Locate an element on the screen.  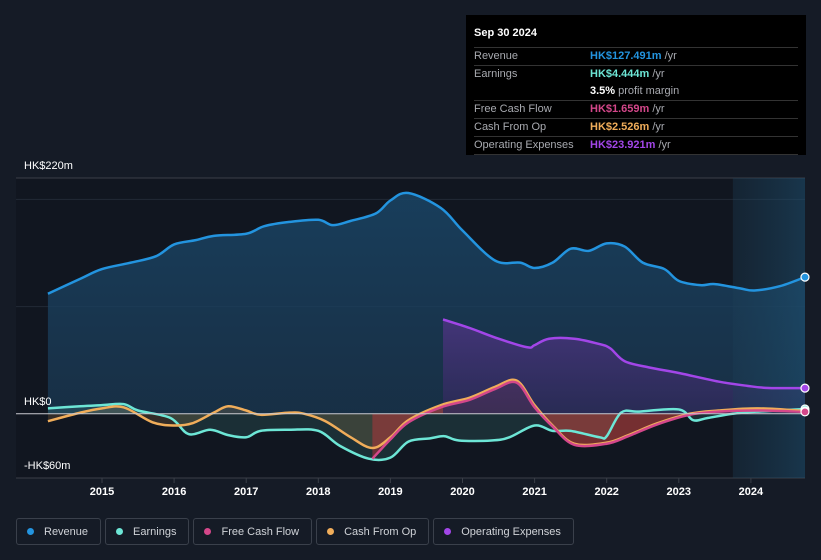
legend-label: Operating Expenses is located at coordinates (511, 531).